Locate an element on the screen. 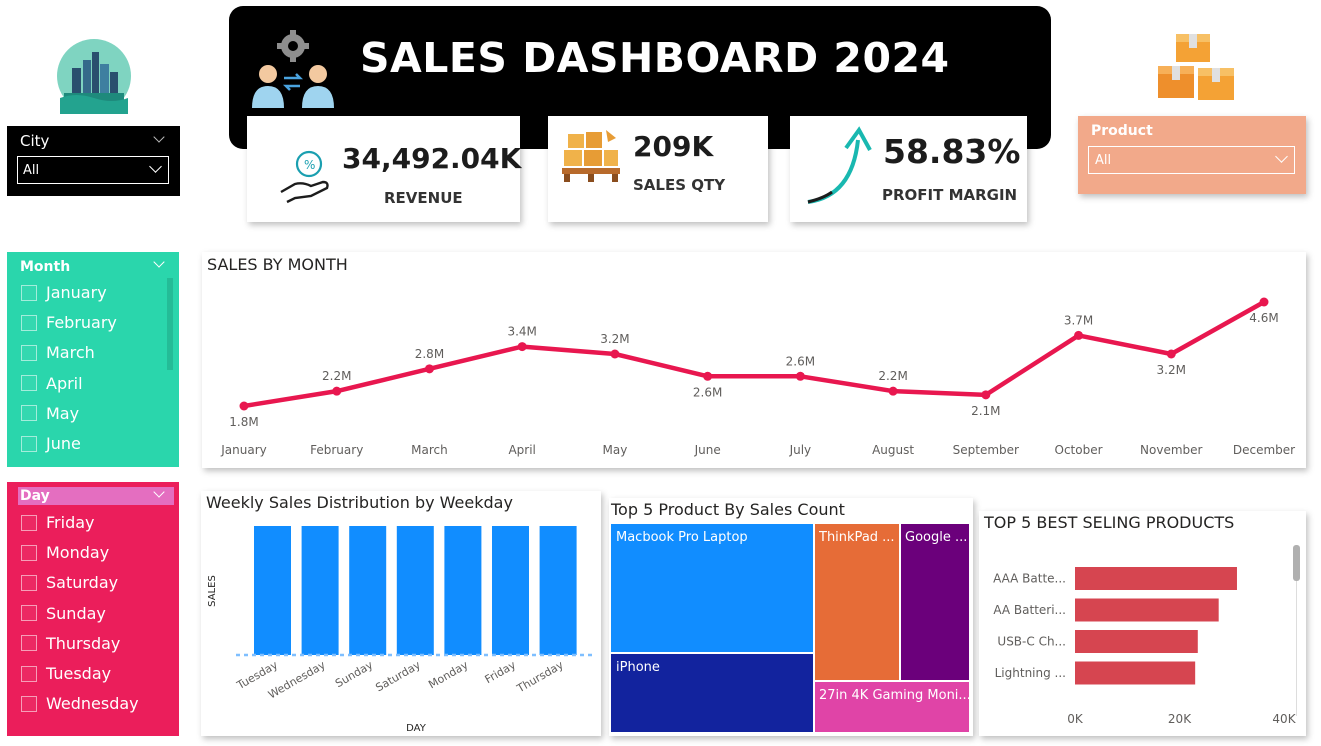 The image size is (1321, 746). month-axis-label: December is located at coordinates (1264, 450).